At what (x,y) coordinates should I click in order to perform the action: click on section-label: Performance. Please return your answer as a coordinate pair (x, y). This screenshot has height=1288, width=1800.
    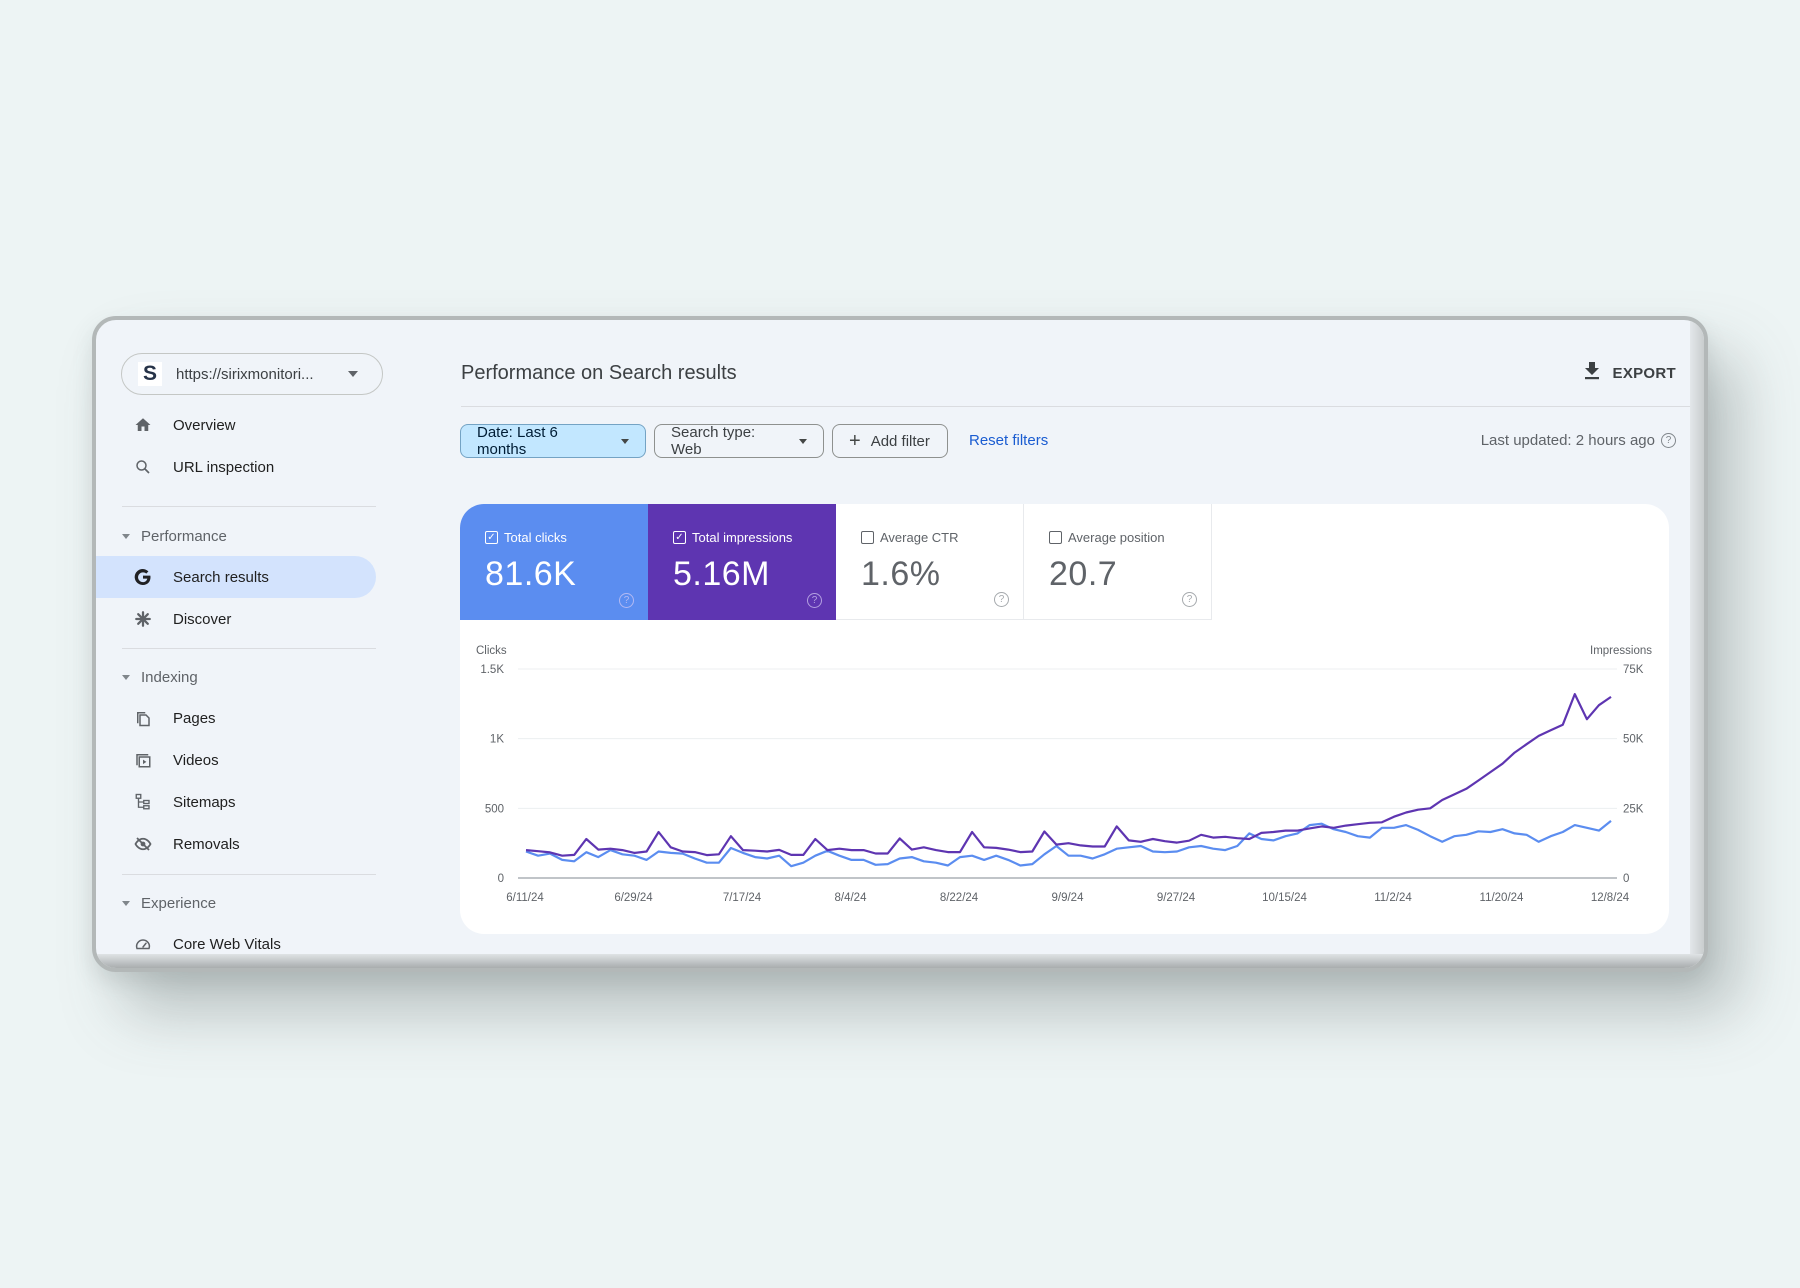
    Looking at the image, I should click on (184, 536).